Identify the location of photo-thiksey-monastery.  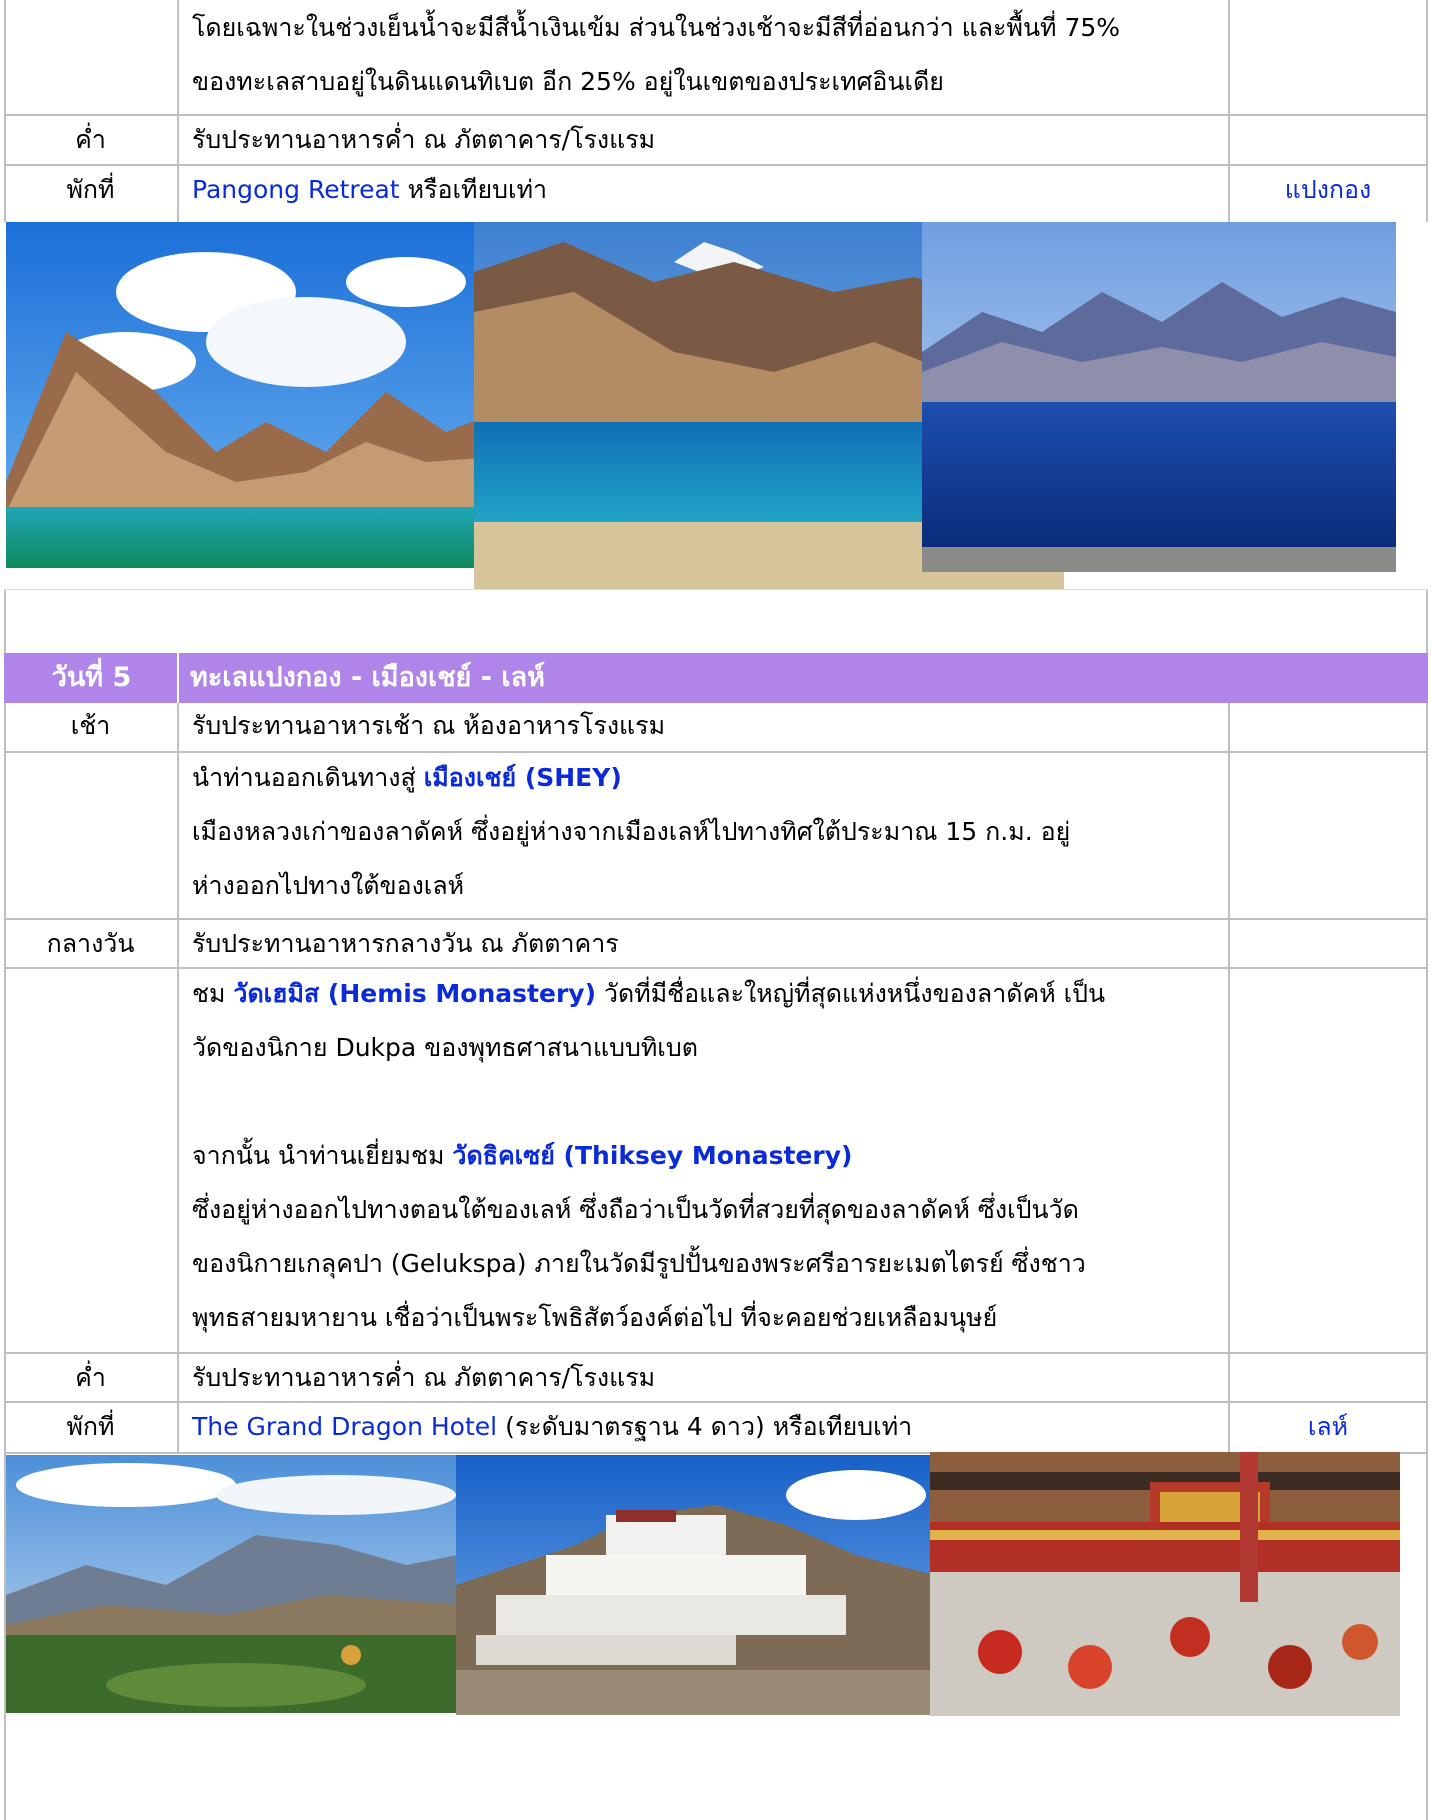
(695, 1585).